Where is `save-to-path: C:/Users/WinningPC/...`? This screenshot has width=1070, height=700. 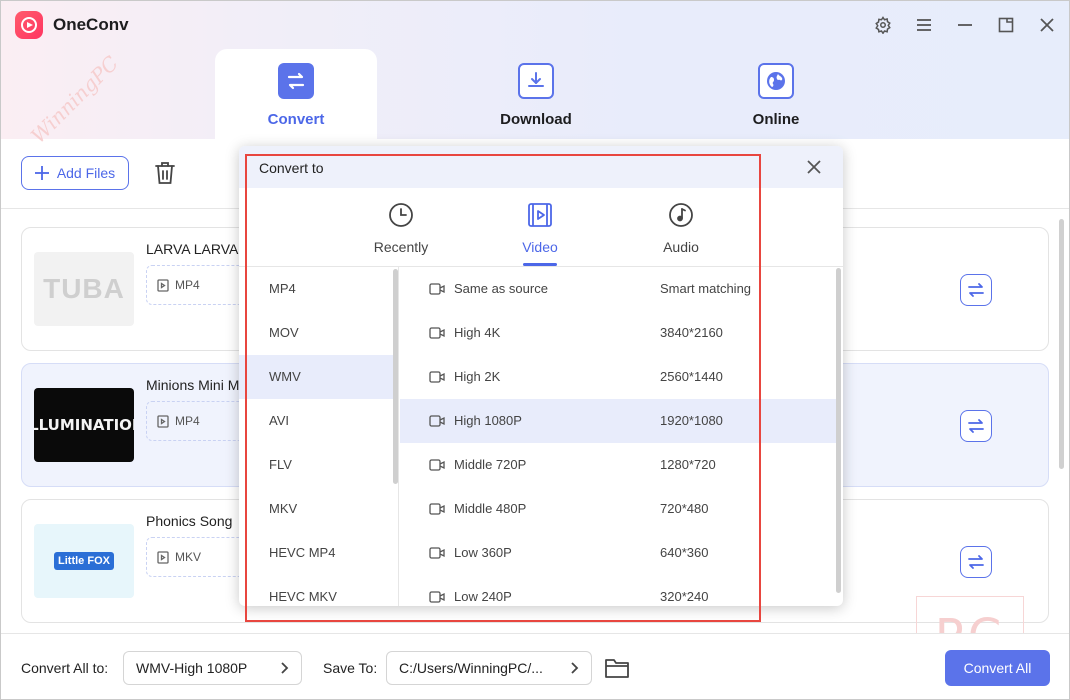
save-to-path: C:/Users/WinningPC/... is located at coordinates (471, 668).